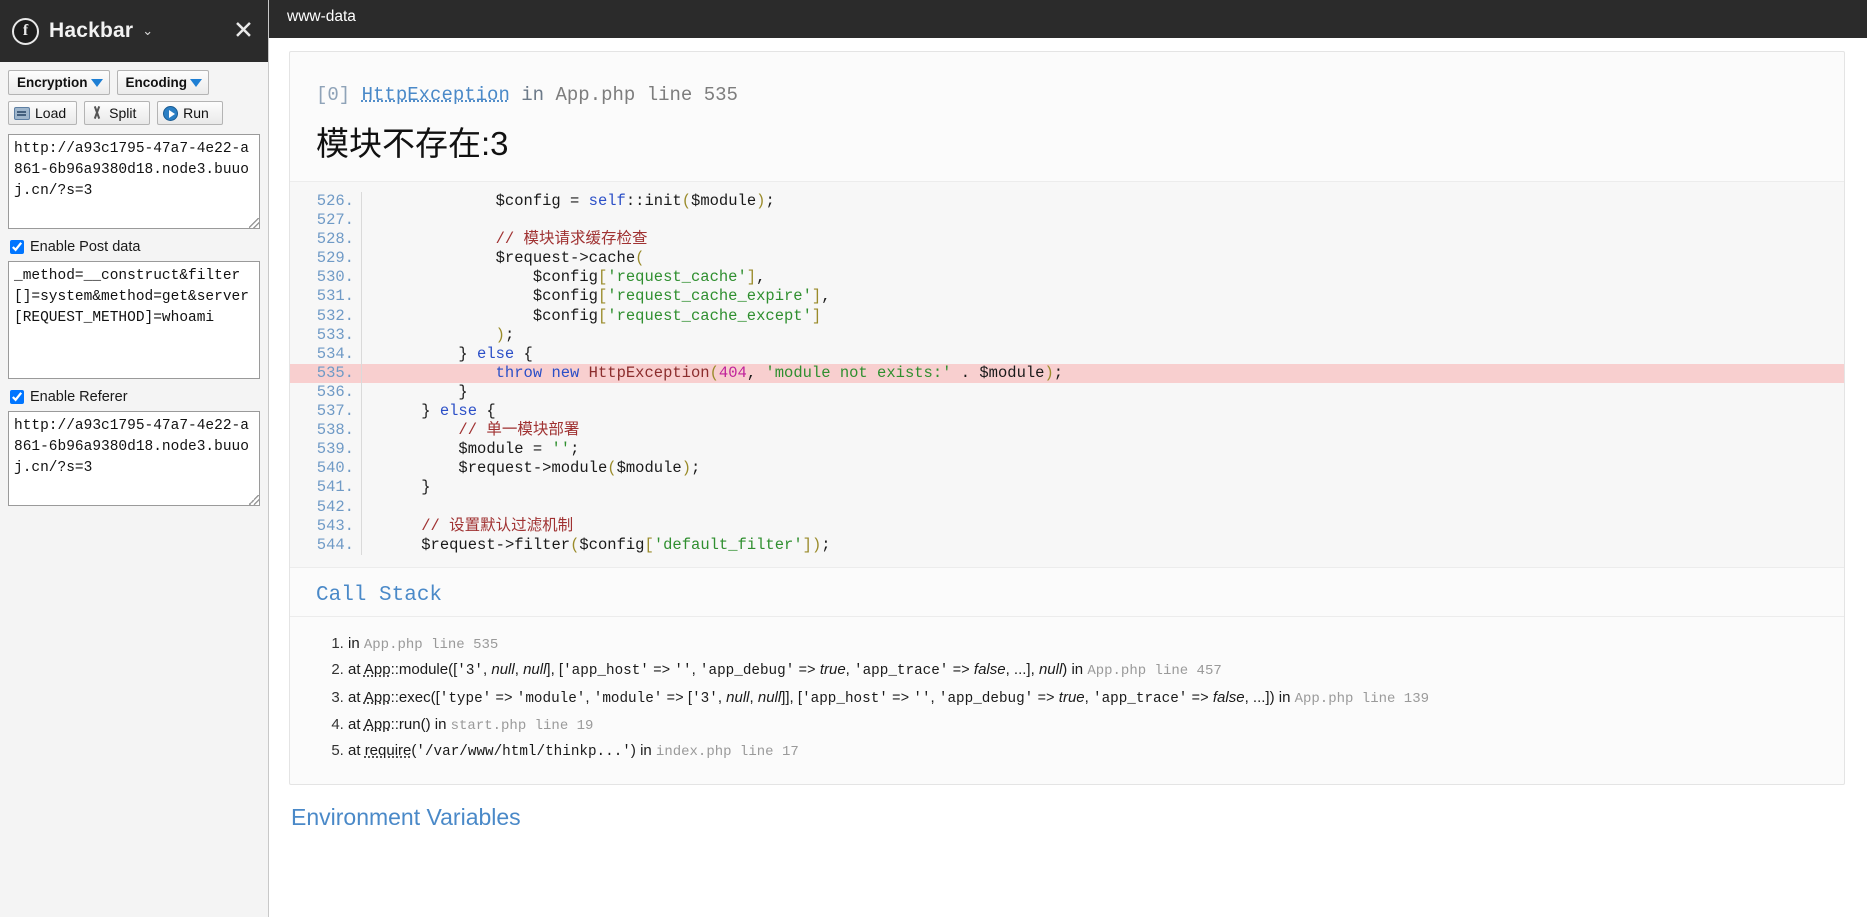  I want to click on environment-variables-title: Environment Variables, so click(406, 816).